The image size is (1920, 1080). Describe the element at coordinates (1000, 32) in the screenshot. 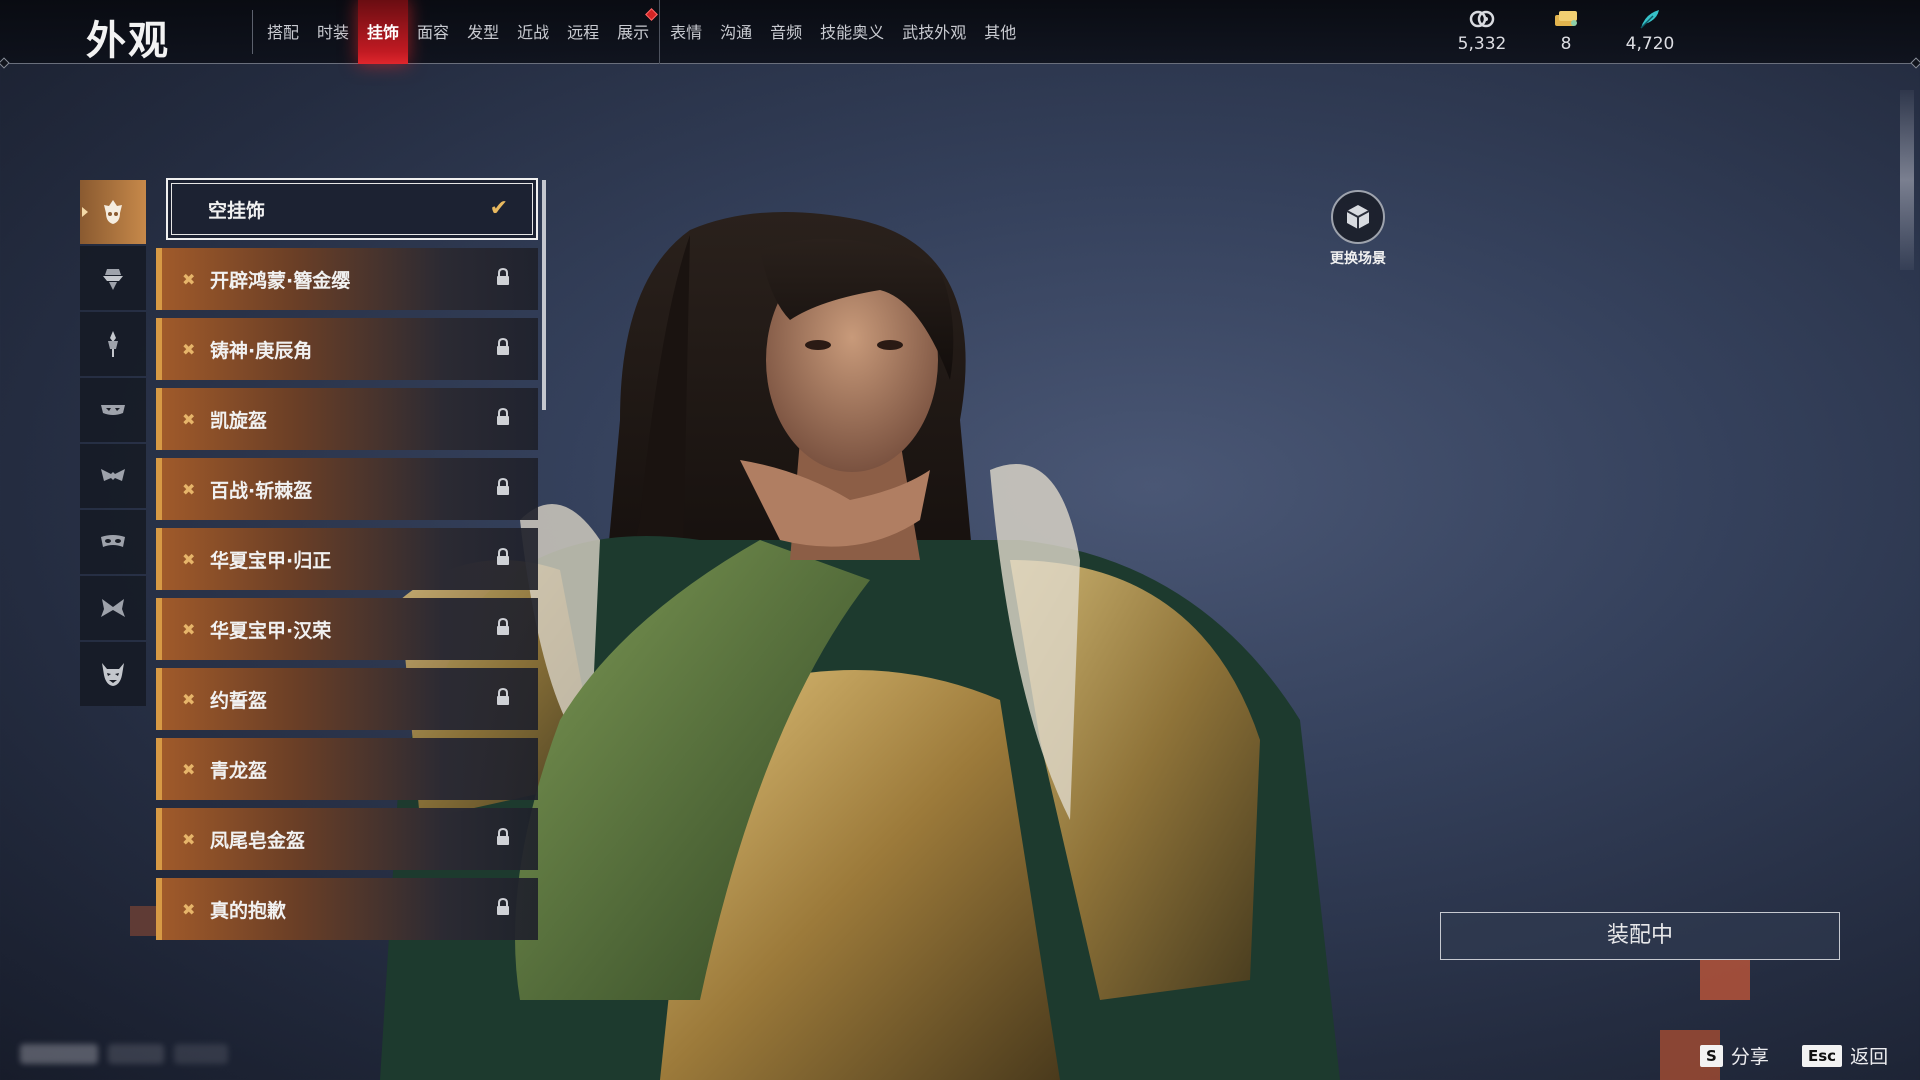

I see `tab-other: 其他` at that location.